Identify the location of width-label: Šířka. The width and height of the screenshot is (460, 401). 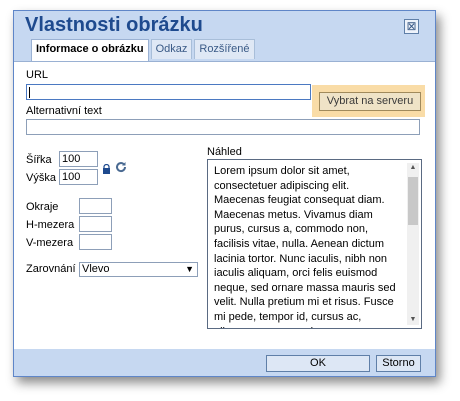
(39, 160).